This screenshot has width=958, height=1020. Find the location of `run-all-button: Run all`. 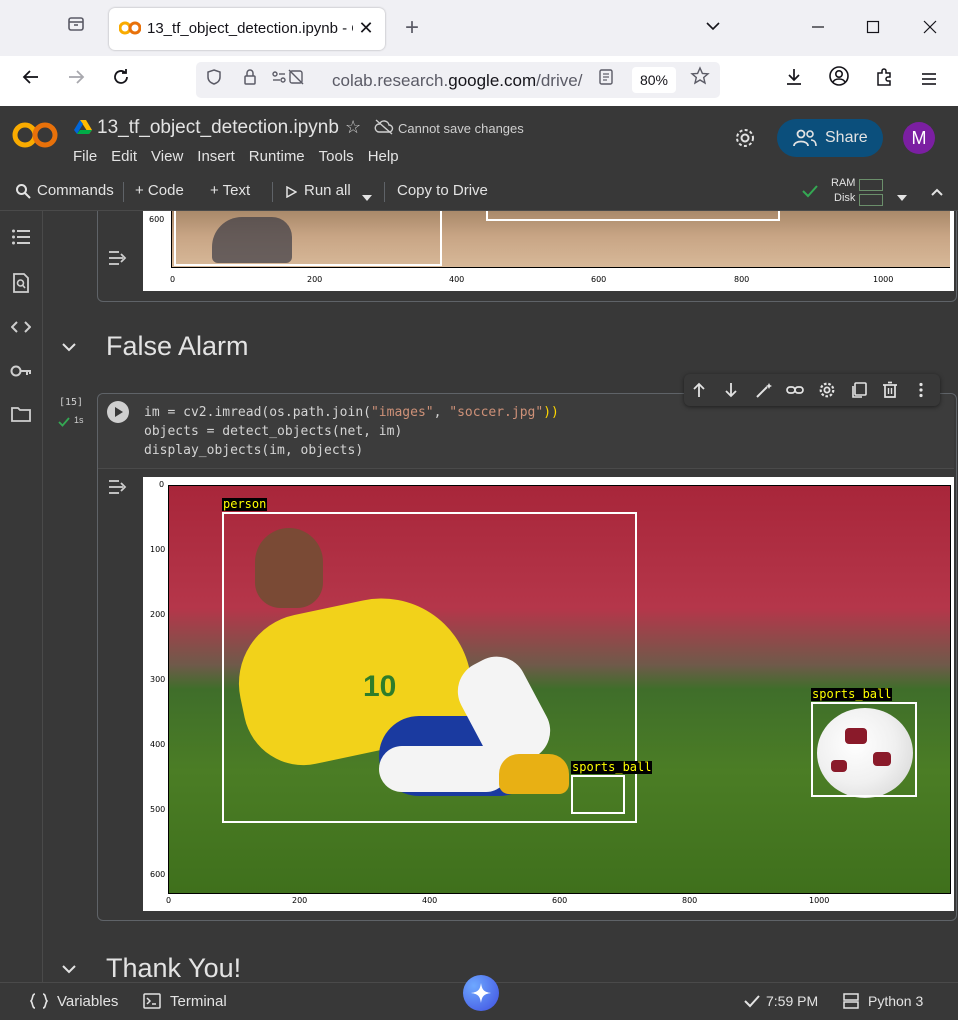

run-all-button: Run all is located at coordinates (327, 190).